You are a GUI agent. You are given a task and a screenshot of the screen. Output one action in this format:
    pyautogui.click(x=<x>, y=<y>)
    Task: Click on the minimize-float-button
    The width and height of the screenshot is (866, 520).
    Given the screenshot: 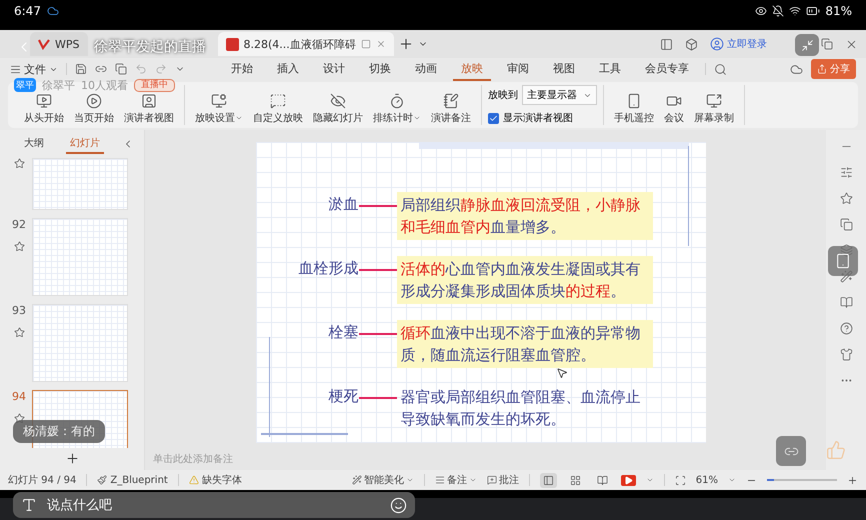 What is the action you would take?
    pyautogui.click(x=807, y=45)
    